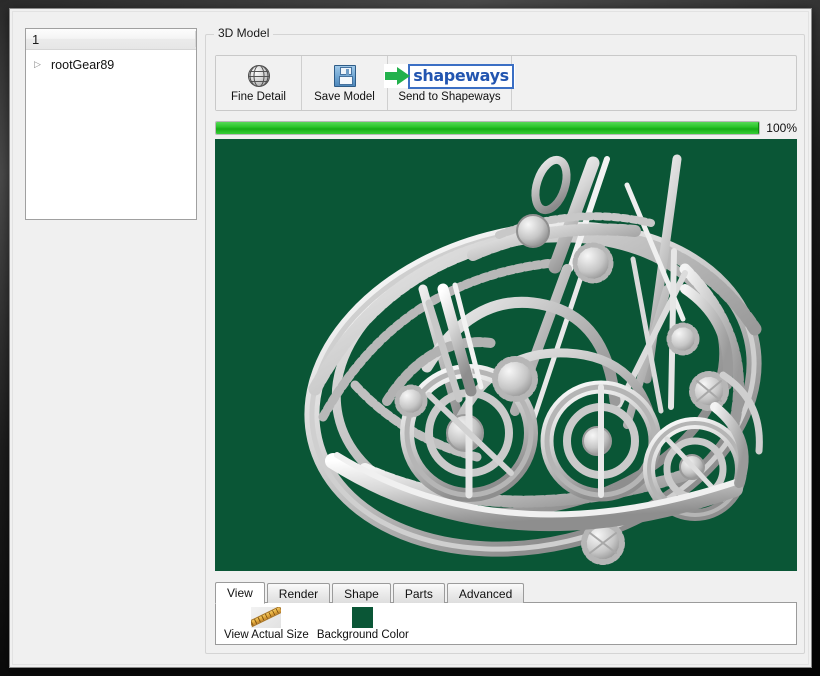 The width and height of the screenshot is (820, 676). I want to click on tab-parts: Parts, so click(418, 593).